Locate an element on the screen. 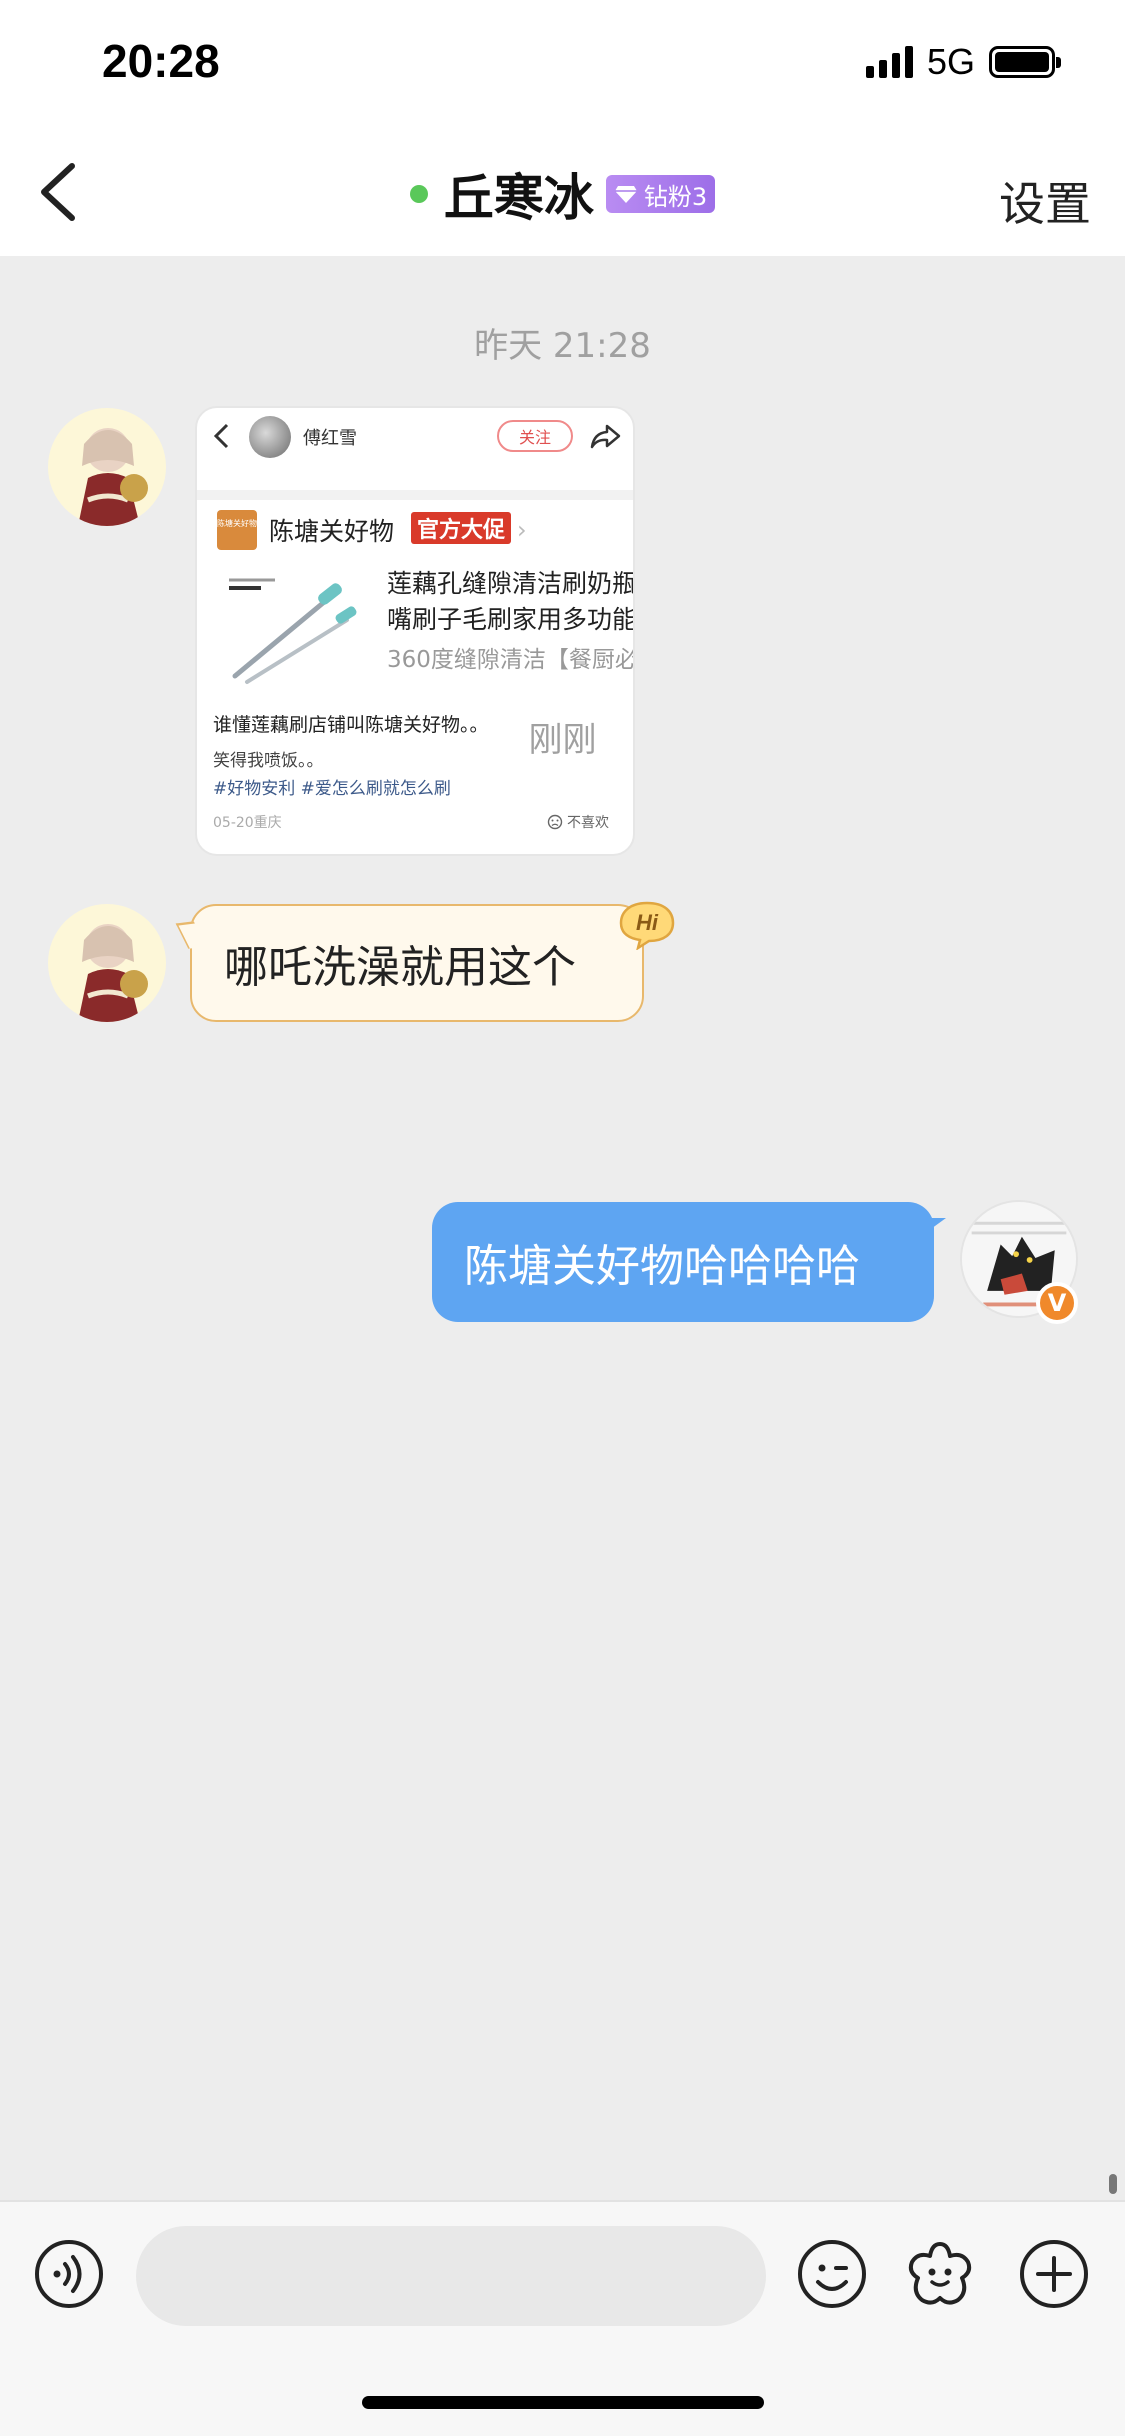  status-indicators: 5G is located at coordinates (963, 61).